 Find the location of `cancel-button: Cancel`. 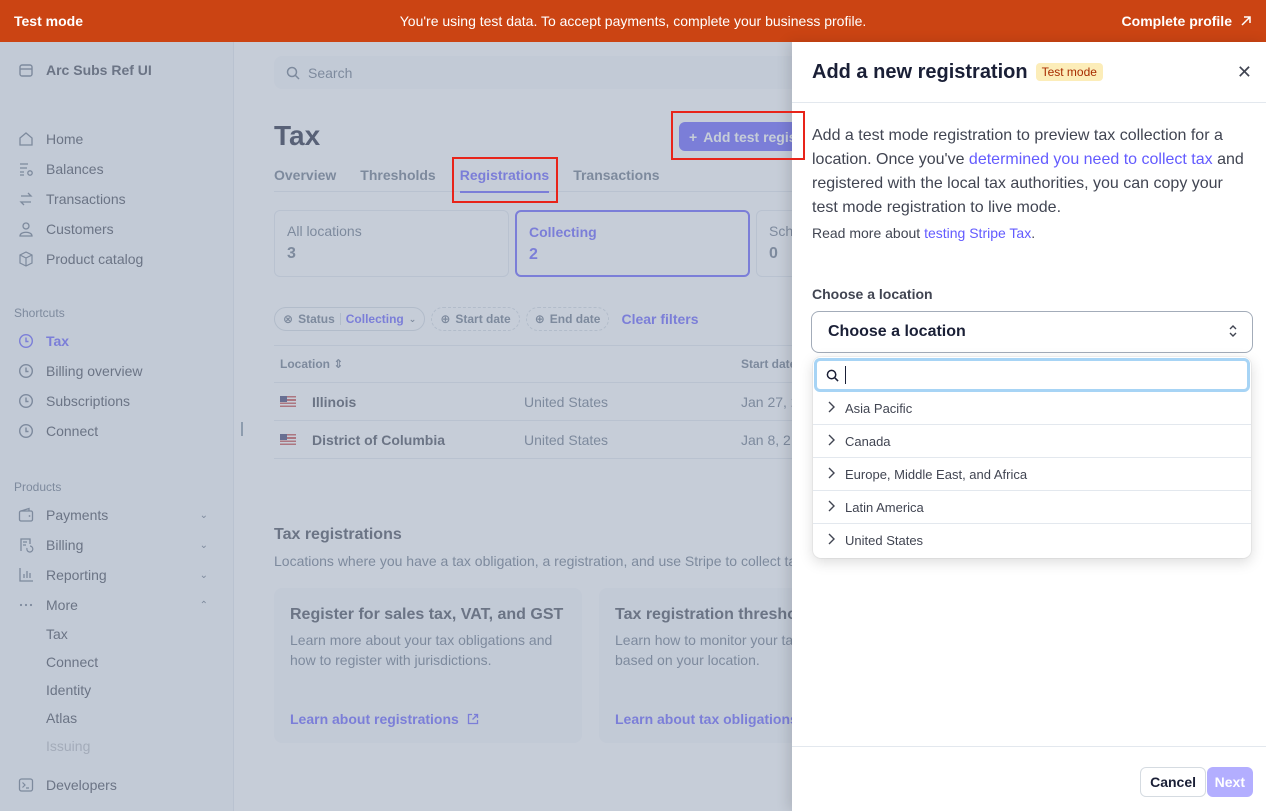

cancel-button: Cancel is located at coordinates (1173, 782).